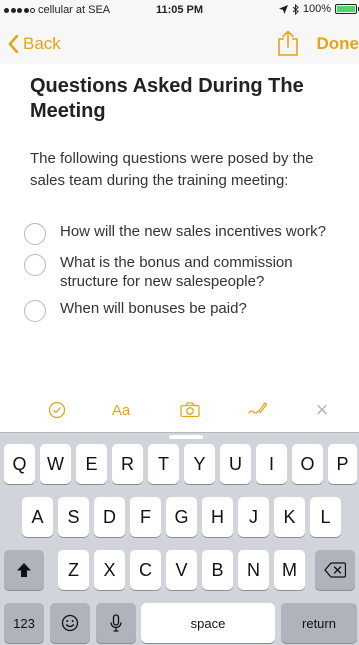 The height and width of the screenshot is (645, 359). I want to click on checklist-item: When will bonuses be paid?, so click(189, 310).